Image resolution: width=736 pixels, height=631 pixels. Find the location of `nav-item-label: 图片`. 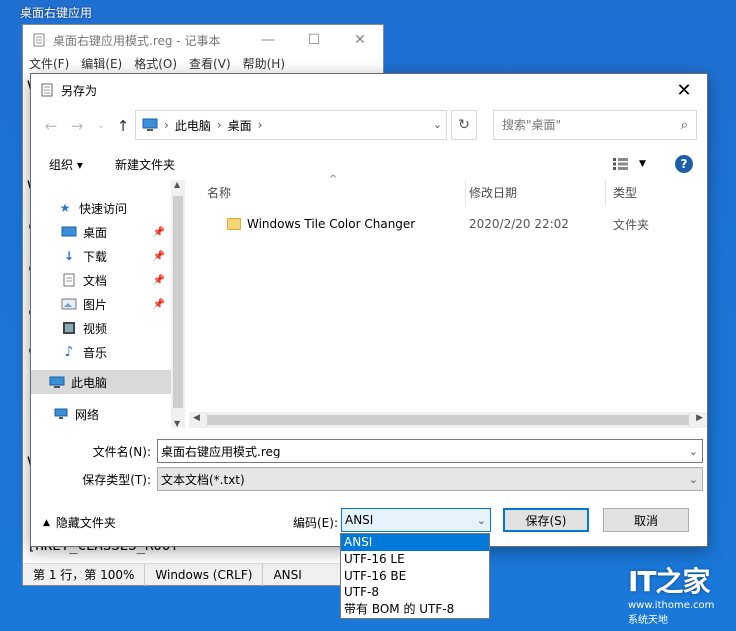

nav-item-label: 图片 is located at coordinates (95, 304).